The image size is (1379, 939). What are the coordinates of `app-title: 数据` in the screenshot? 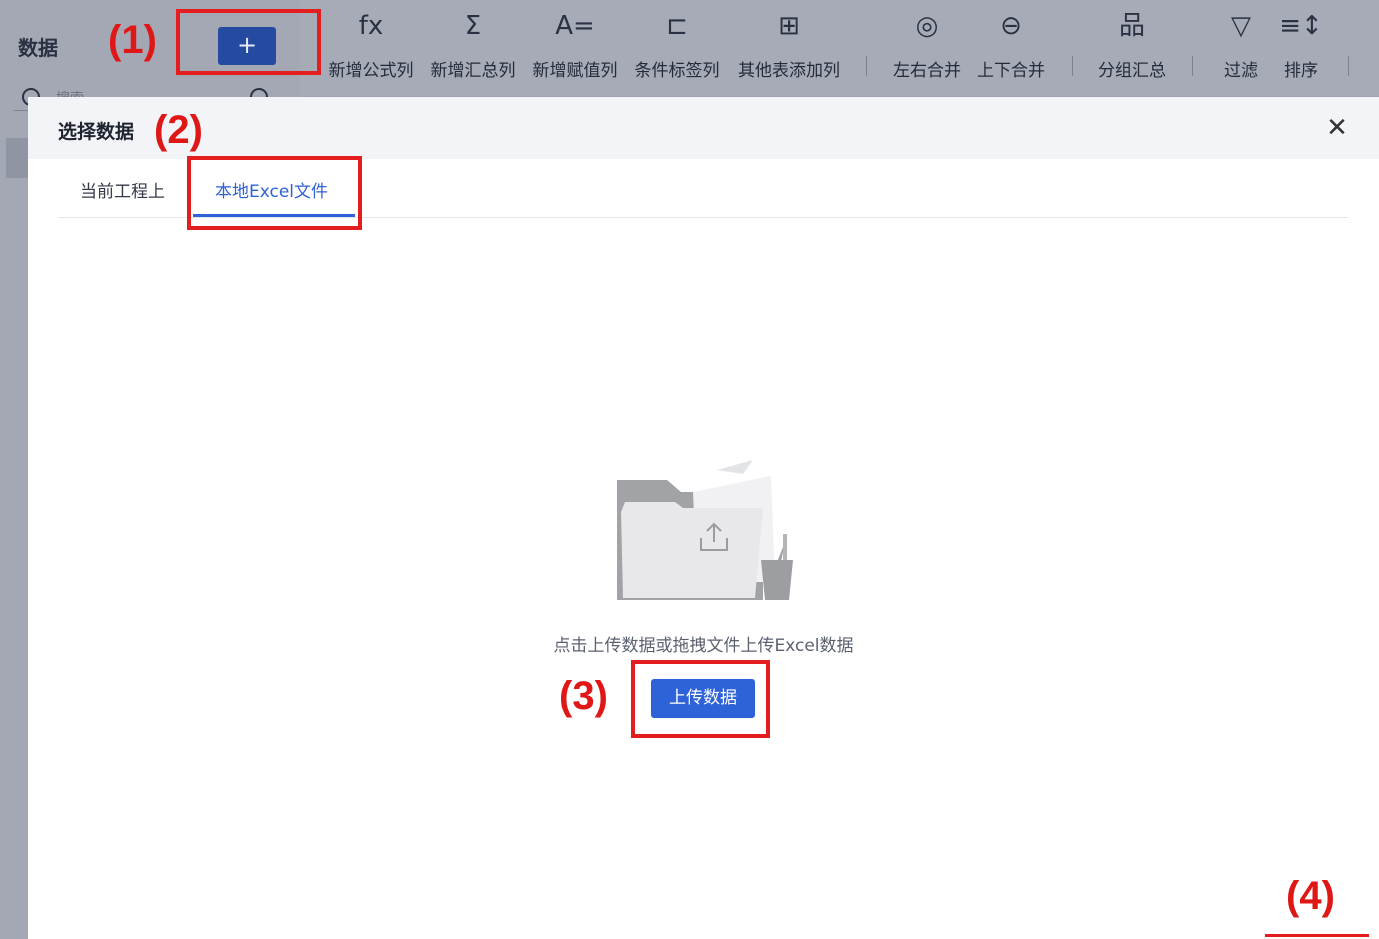 It's located at (38, 48).